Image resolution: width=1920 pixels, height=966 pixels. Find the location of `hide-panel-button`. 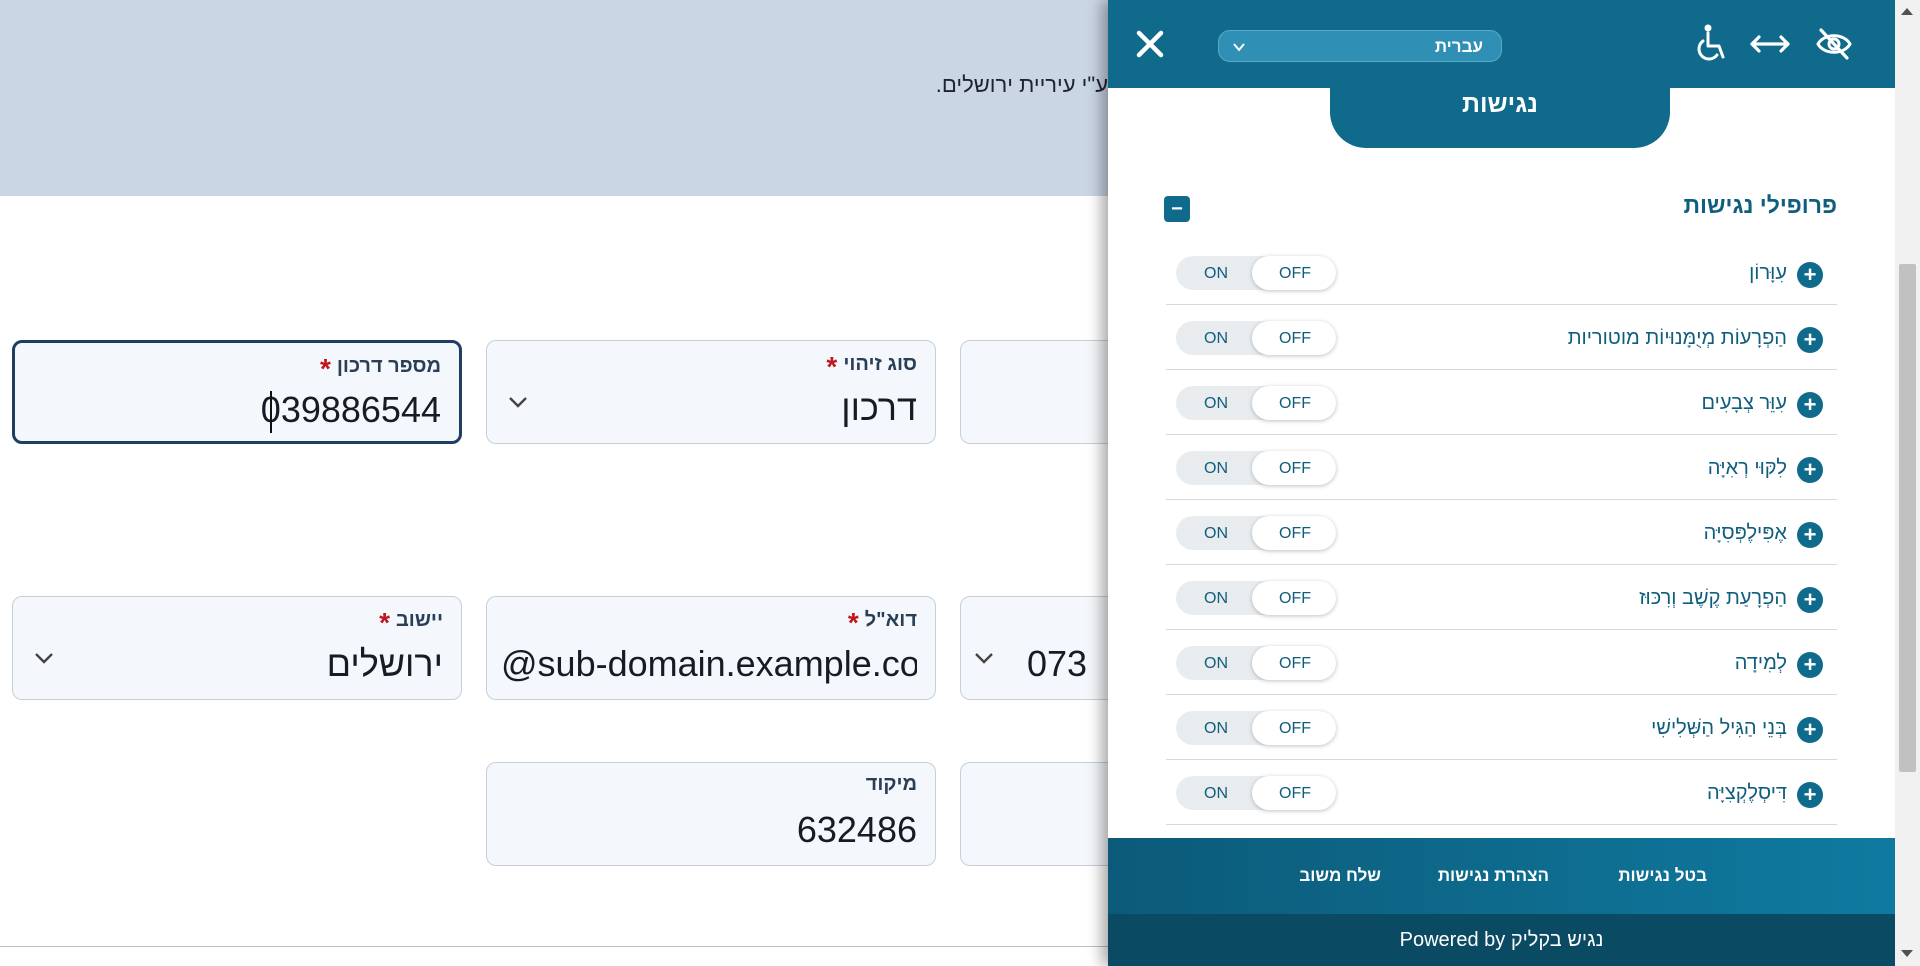

hide-panel-button is located at coordinates (1834, 44).